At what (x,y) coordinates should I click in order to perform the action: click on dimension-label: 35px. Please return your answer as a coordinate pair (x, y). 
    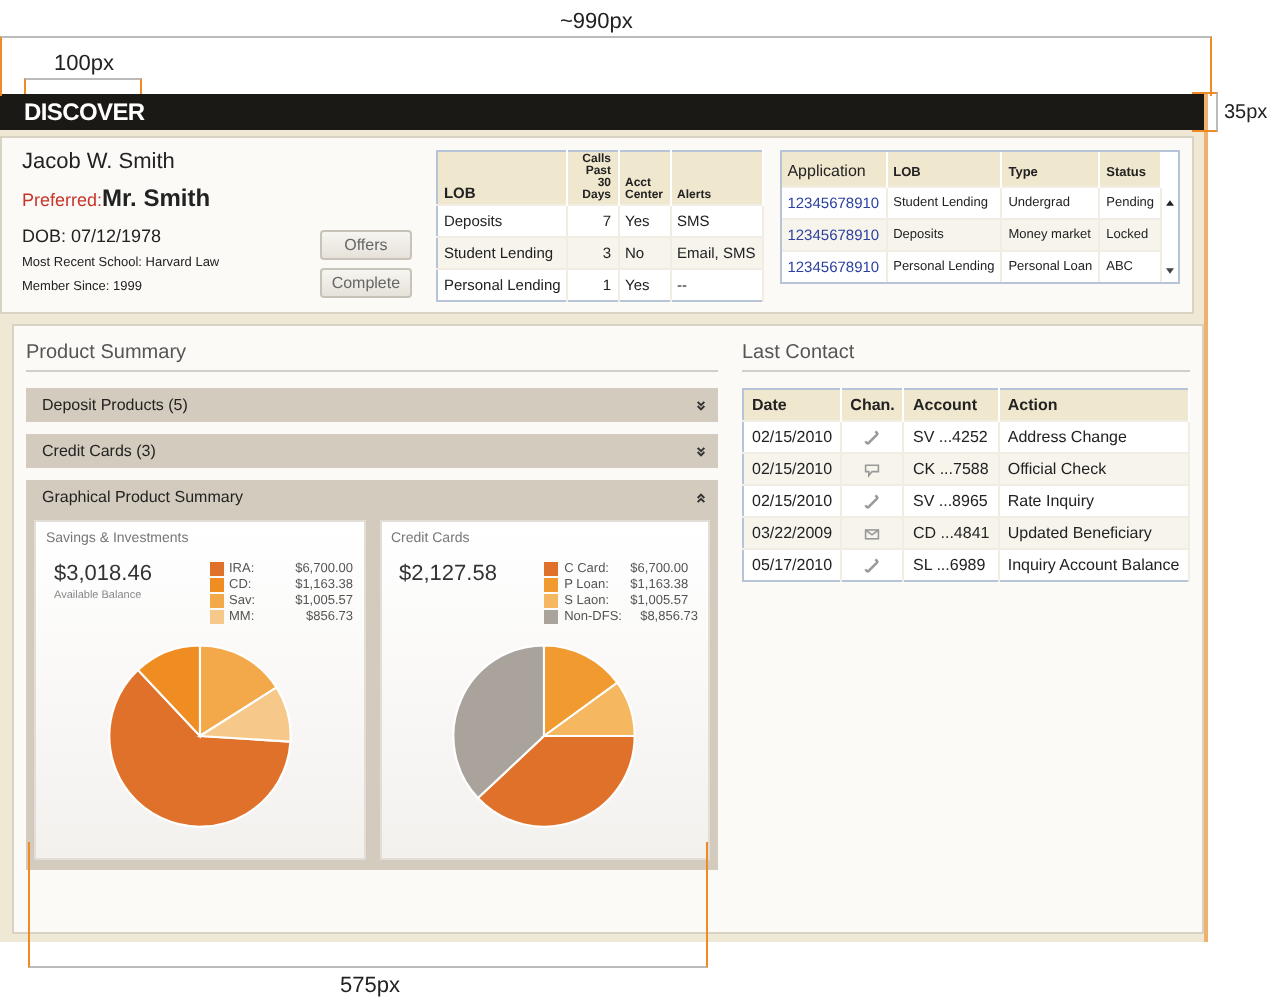
    Looking at the image, I should click on (1246, 113).